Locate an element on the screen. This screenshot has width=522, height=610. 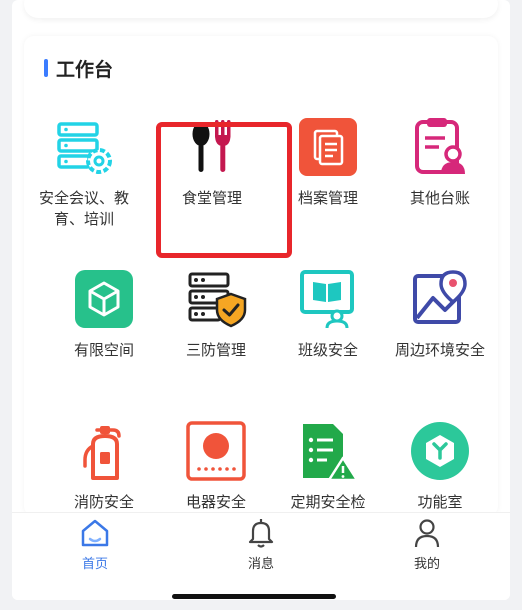
rack-shield-icon is located at coordinates (216, 299).